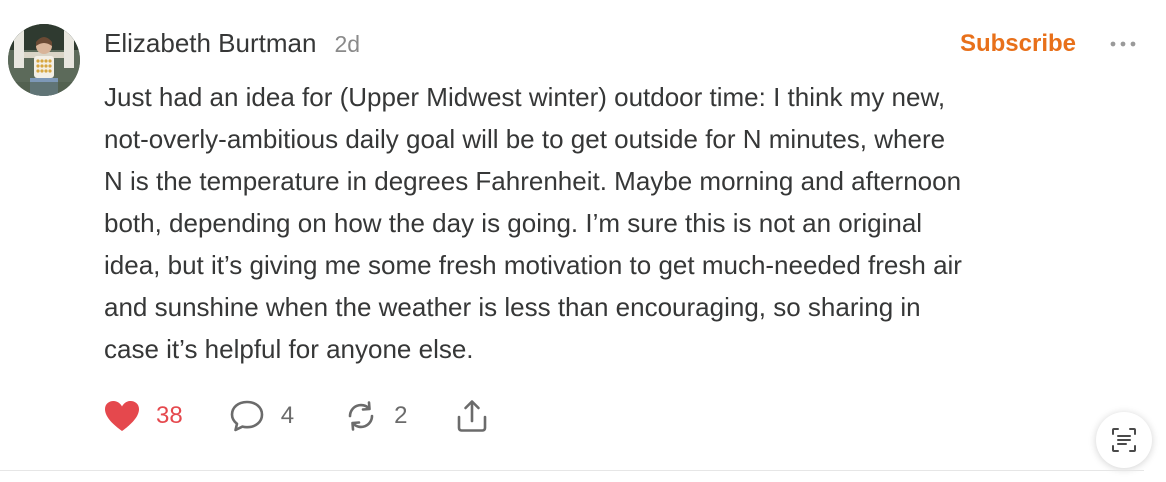 Image resolution: width=1166 pixels, height=482 pixels. I want to click on action-bar: 38 4 2, so click(296, 416).